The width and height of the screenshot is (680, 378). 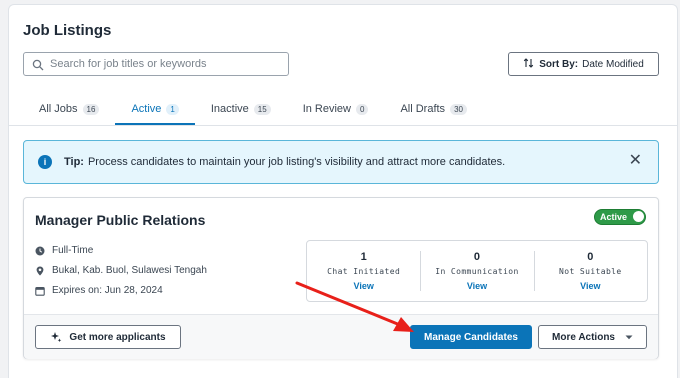 I want to click on search-box, so click(x=156, y=64).